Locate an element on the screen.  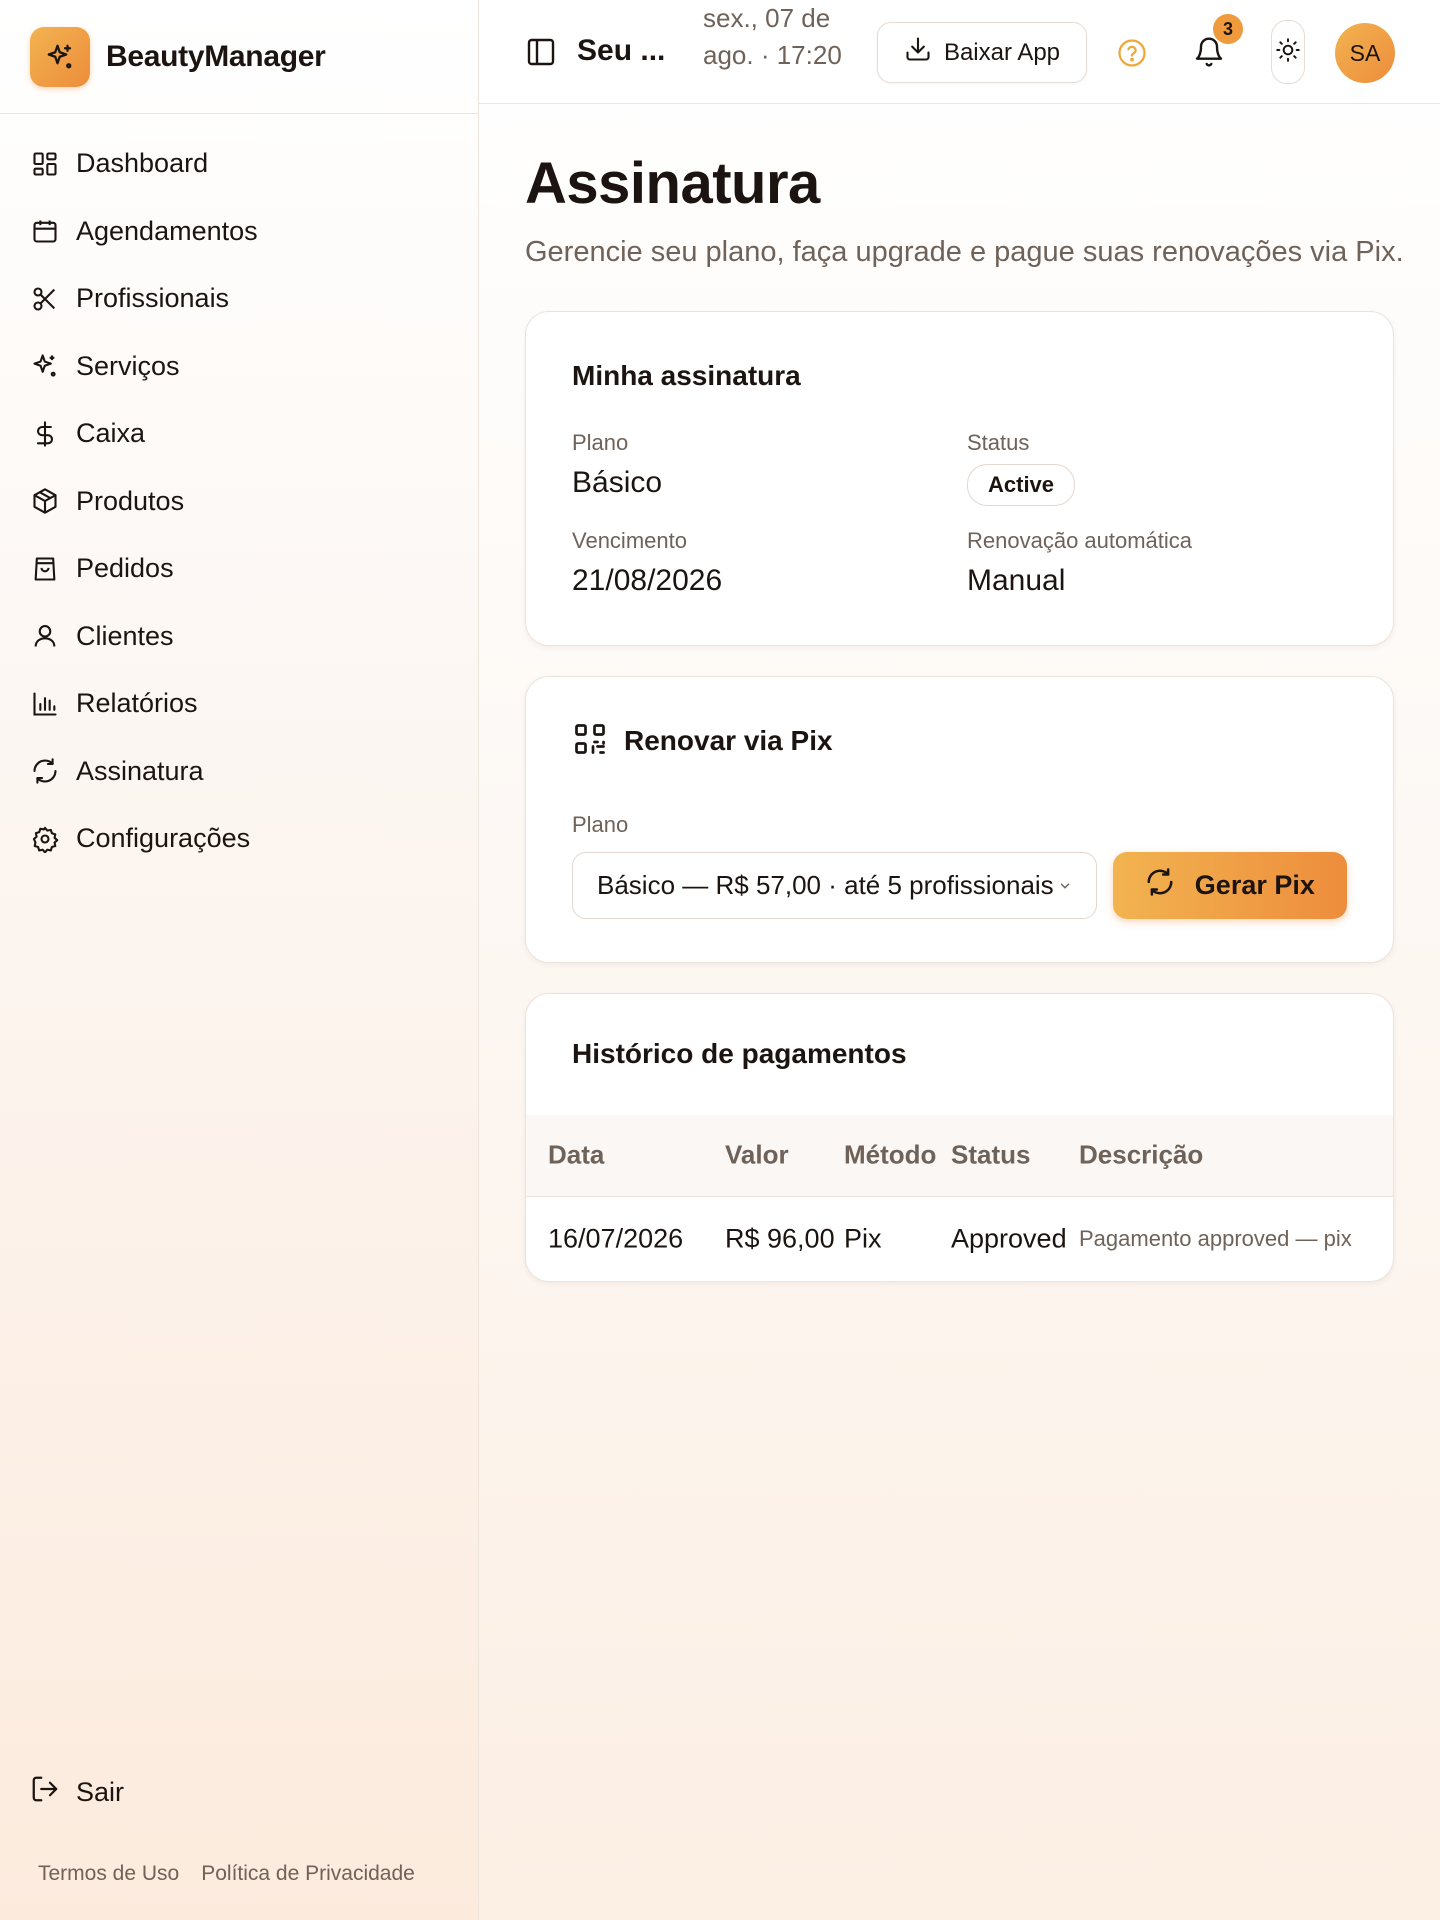
cell-date: 16/07/2026 is located at coordinates (616, 1238).